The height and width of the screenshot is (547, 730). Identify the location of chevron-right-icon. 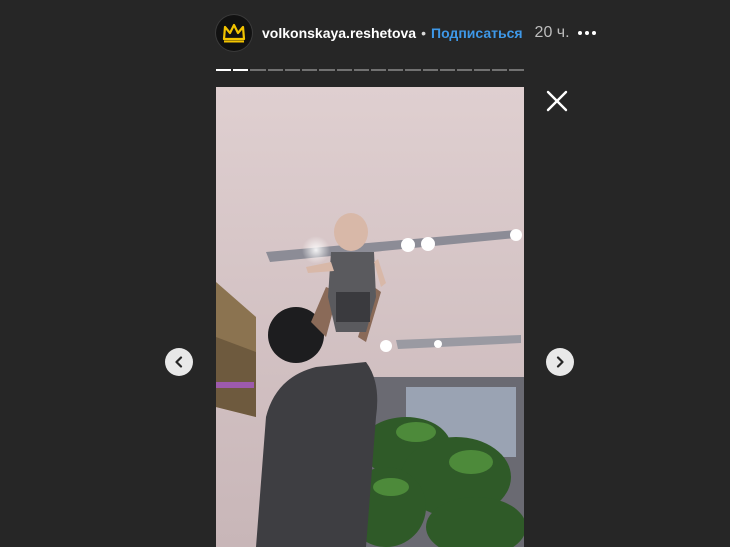
(560, 362).